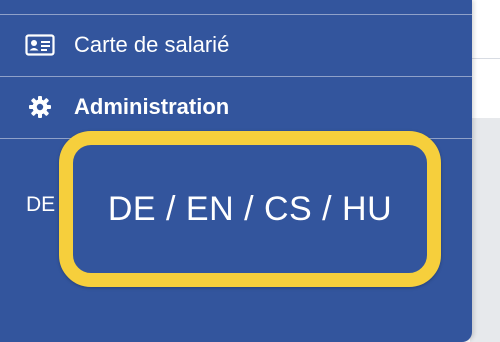 The image size is (500, 342). I want to click on gear-icon, so click(40, 107).